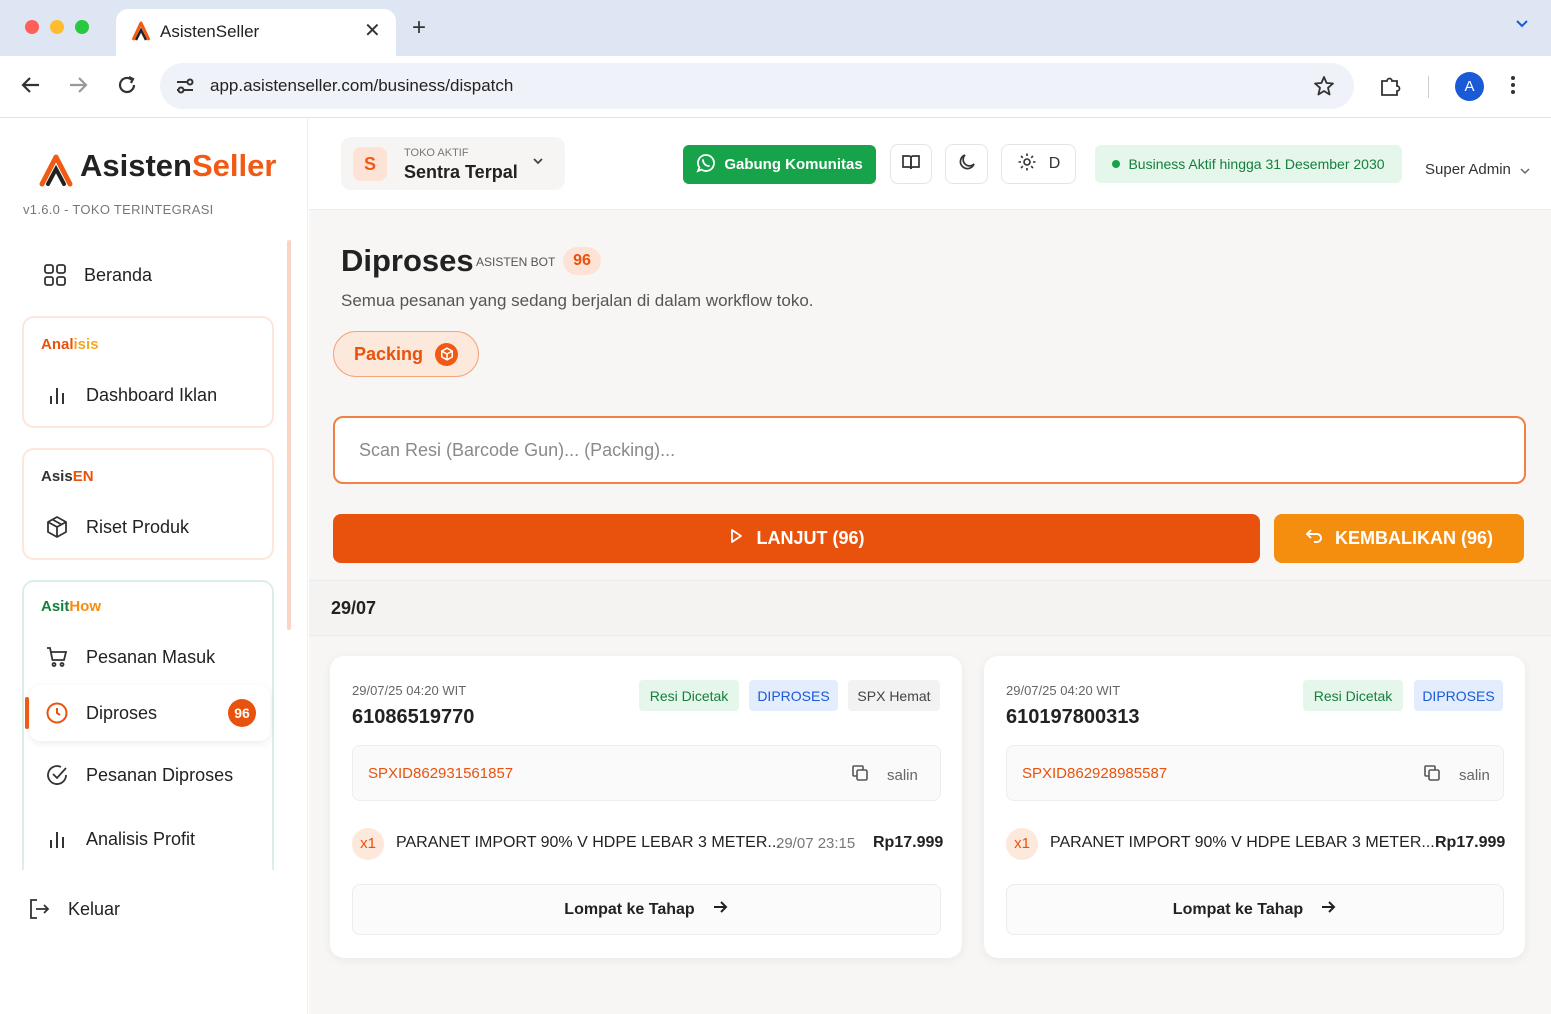  What do you see at coordinates (368, 844) in the screenshot?
I see `quantity-badge: x1` at bounding box center [368, 844].